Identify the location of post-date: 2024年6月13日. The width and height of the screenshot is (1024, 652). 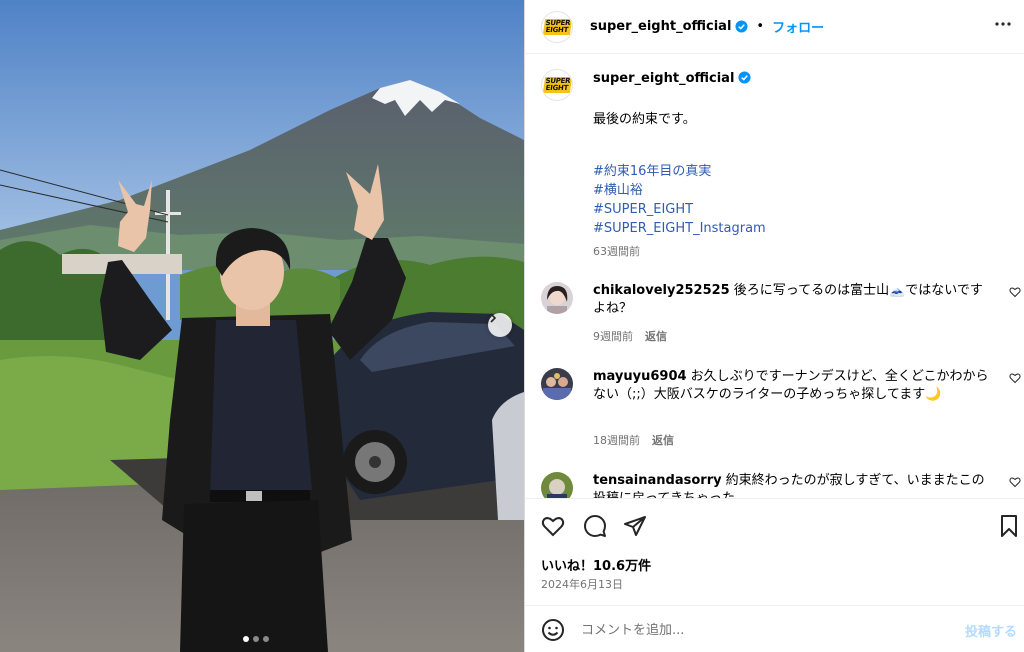
(582, 584).